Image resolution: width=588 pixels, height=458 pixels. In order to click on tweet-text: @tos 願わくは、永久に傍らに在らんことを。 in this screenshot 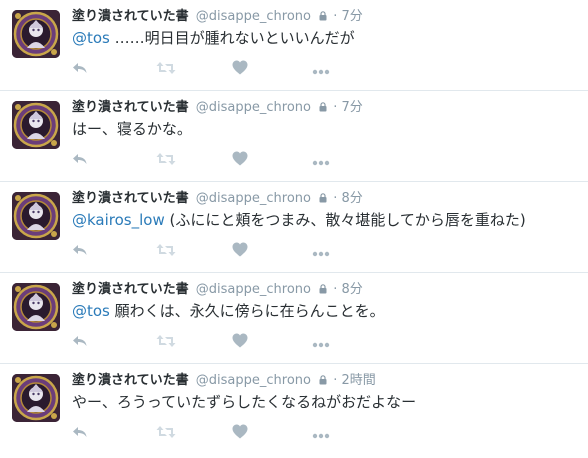, I will do `click(228, 311)`.